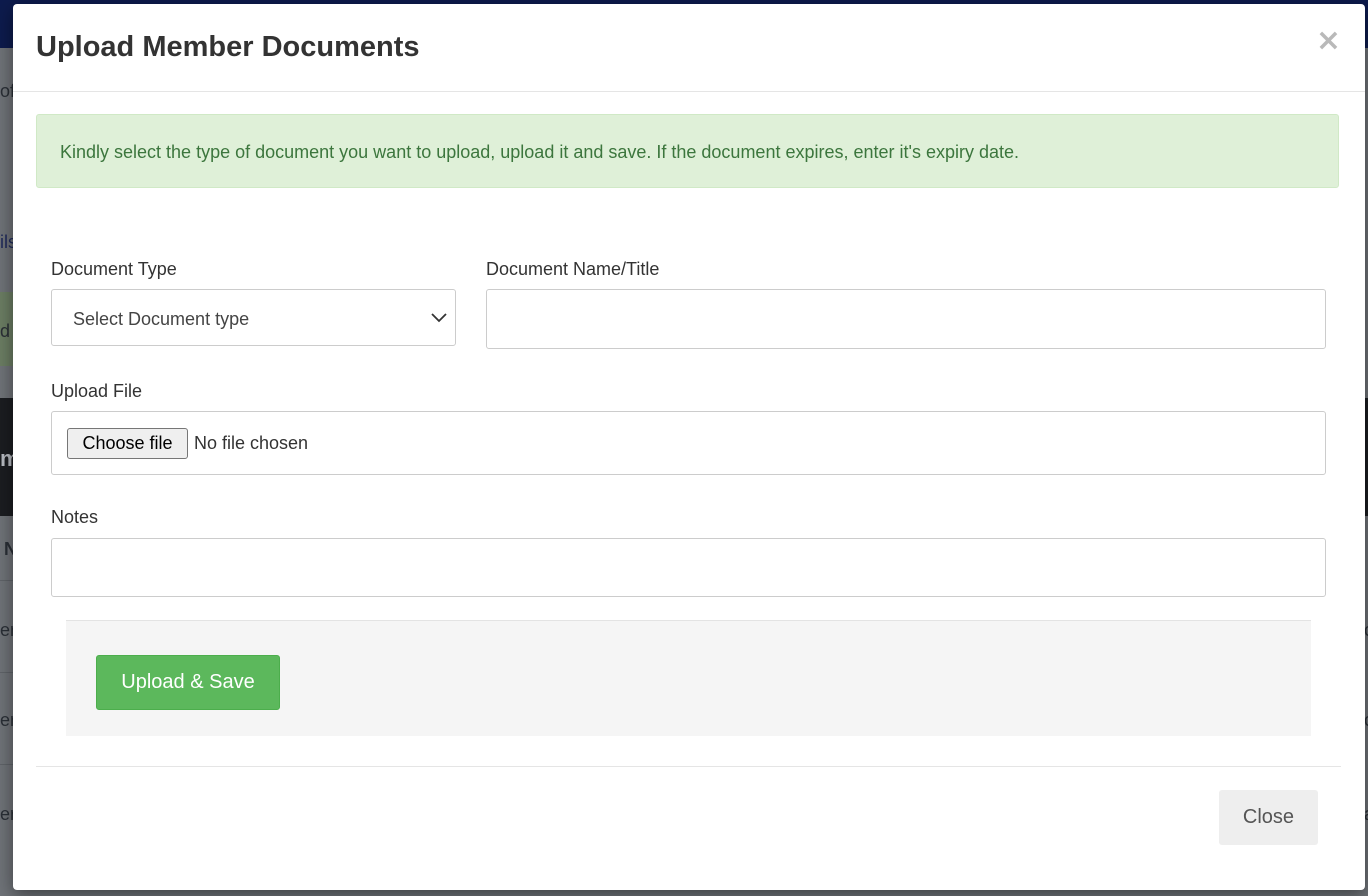  What do you see at coordinates (161, 319) in the screenshot?
I see `document-type-selected: Select Document type` at bounding box center [161, 319].